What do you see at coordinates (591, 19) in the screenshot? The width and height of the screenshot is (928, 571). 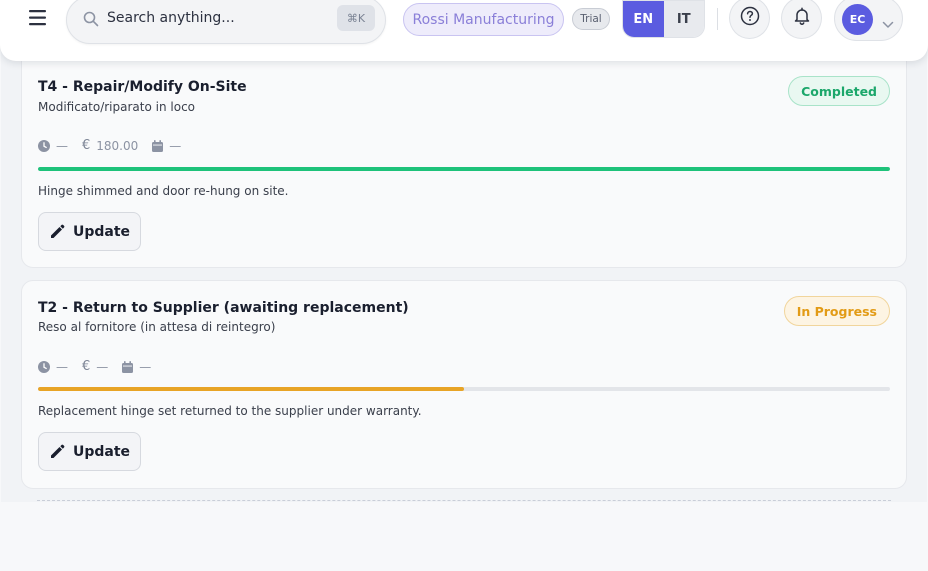 I see `plan-badge: Trial` at bounding box center [591, 19].